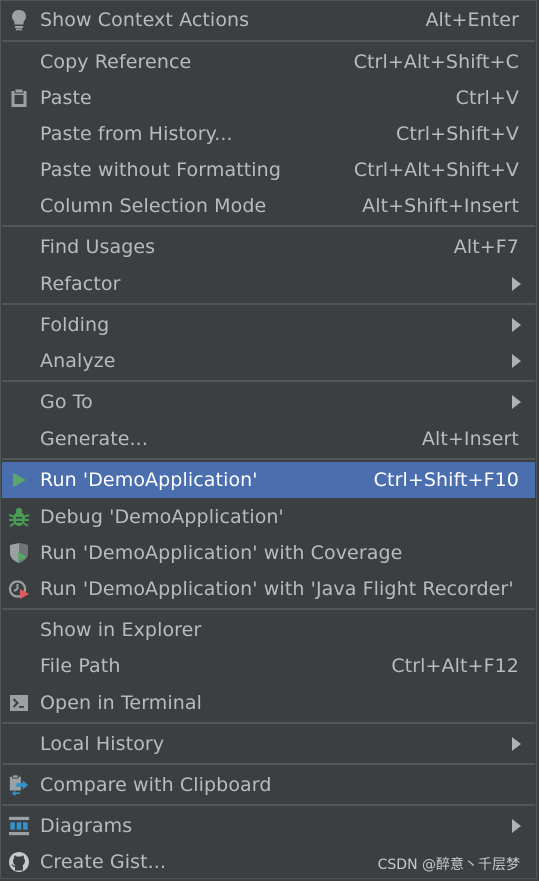 This screenshot has height=881, width=539. I want to click on watermark: CSDN @醉意丶千层梦, so click(448, 865).